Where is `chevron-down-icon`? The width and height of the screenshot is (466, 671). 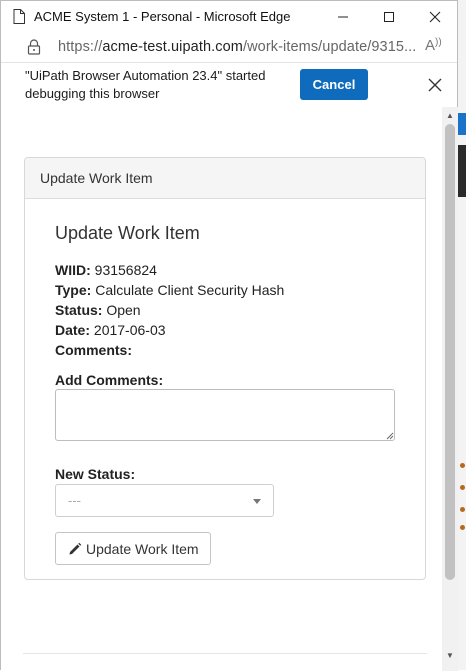
chevron-down-icon is located at coordinates (257, 501).